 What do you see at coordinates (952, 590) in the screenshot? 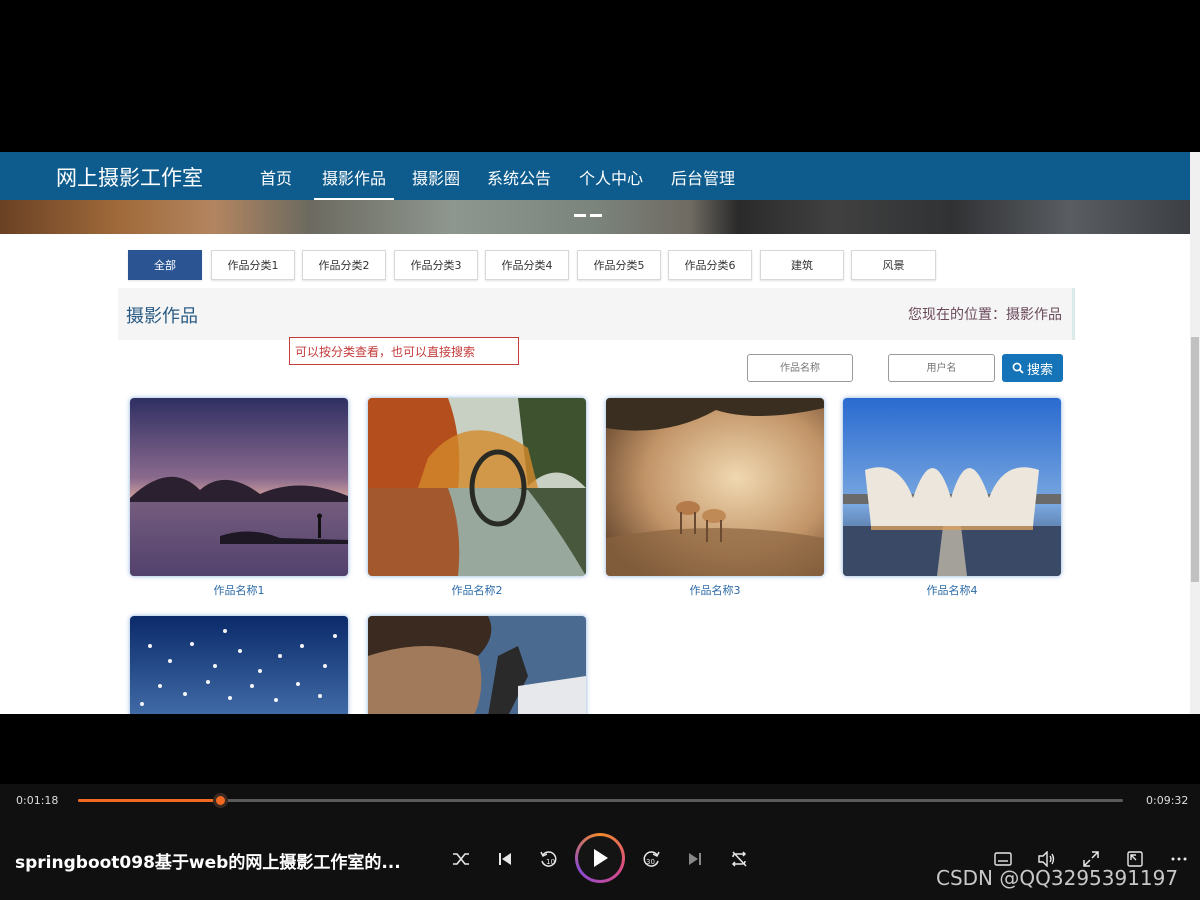
I see `work-name: 作品名称4` at bounding box center [952, 590].